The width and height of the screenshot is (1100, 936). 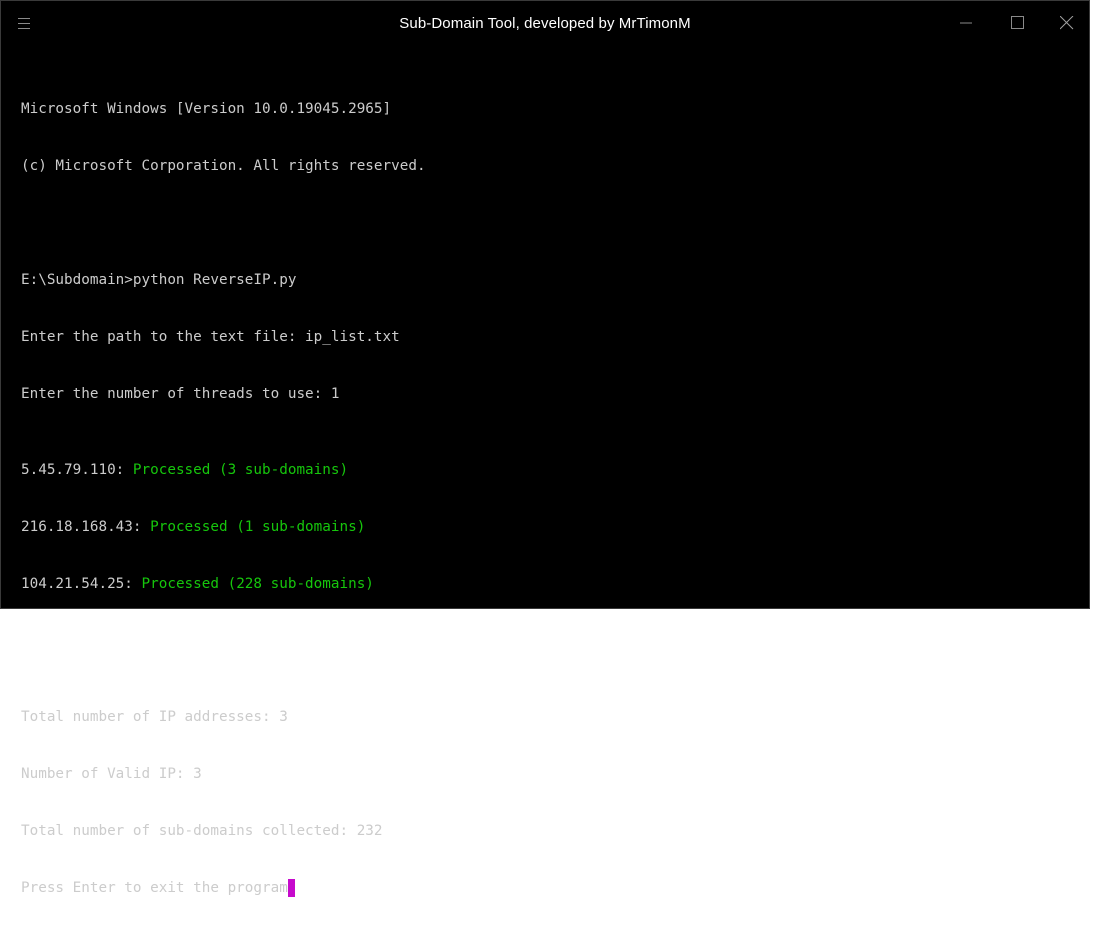 I want to click on maximize-icon, so click(x=1017, y=22).